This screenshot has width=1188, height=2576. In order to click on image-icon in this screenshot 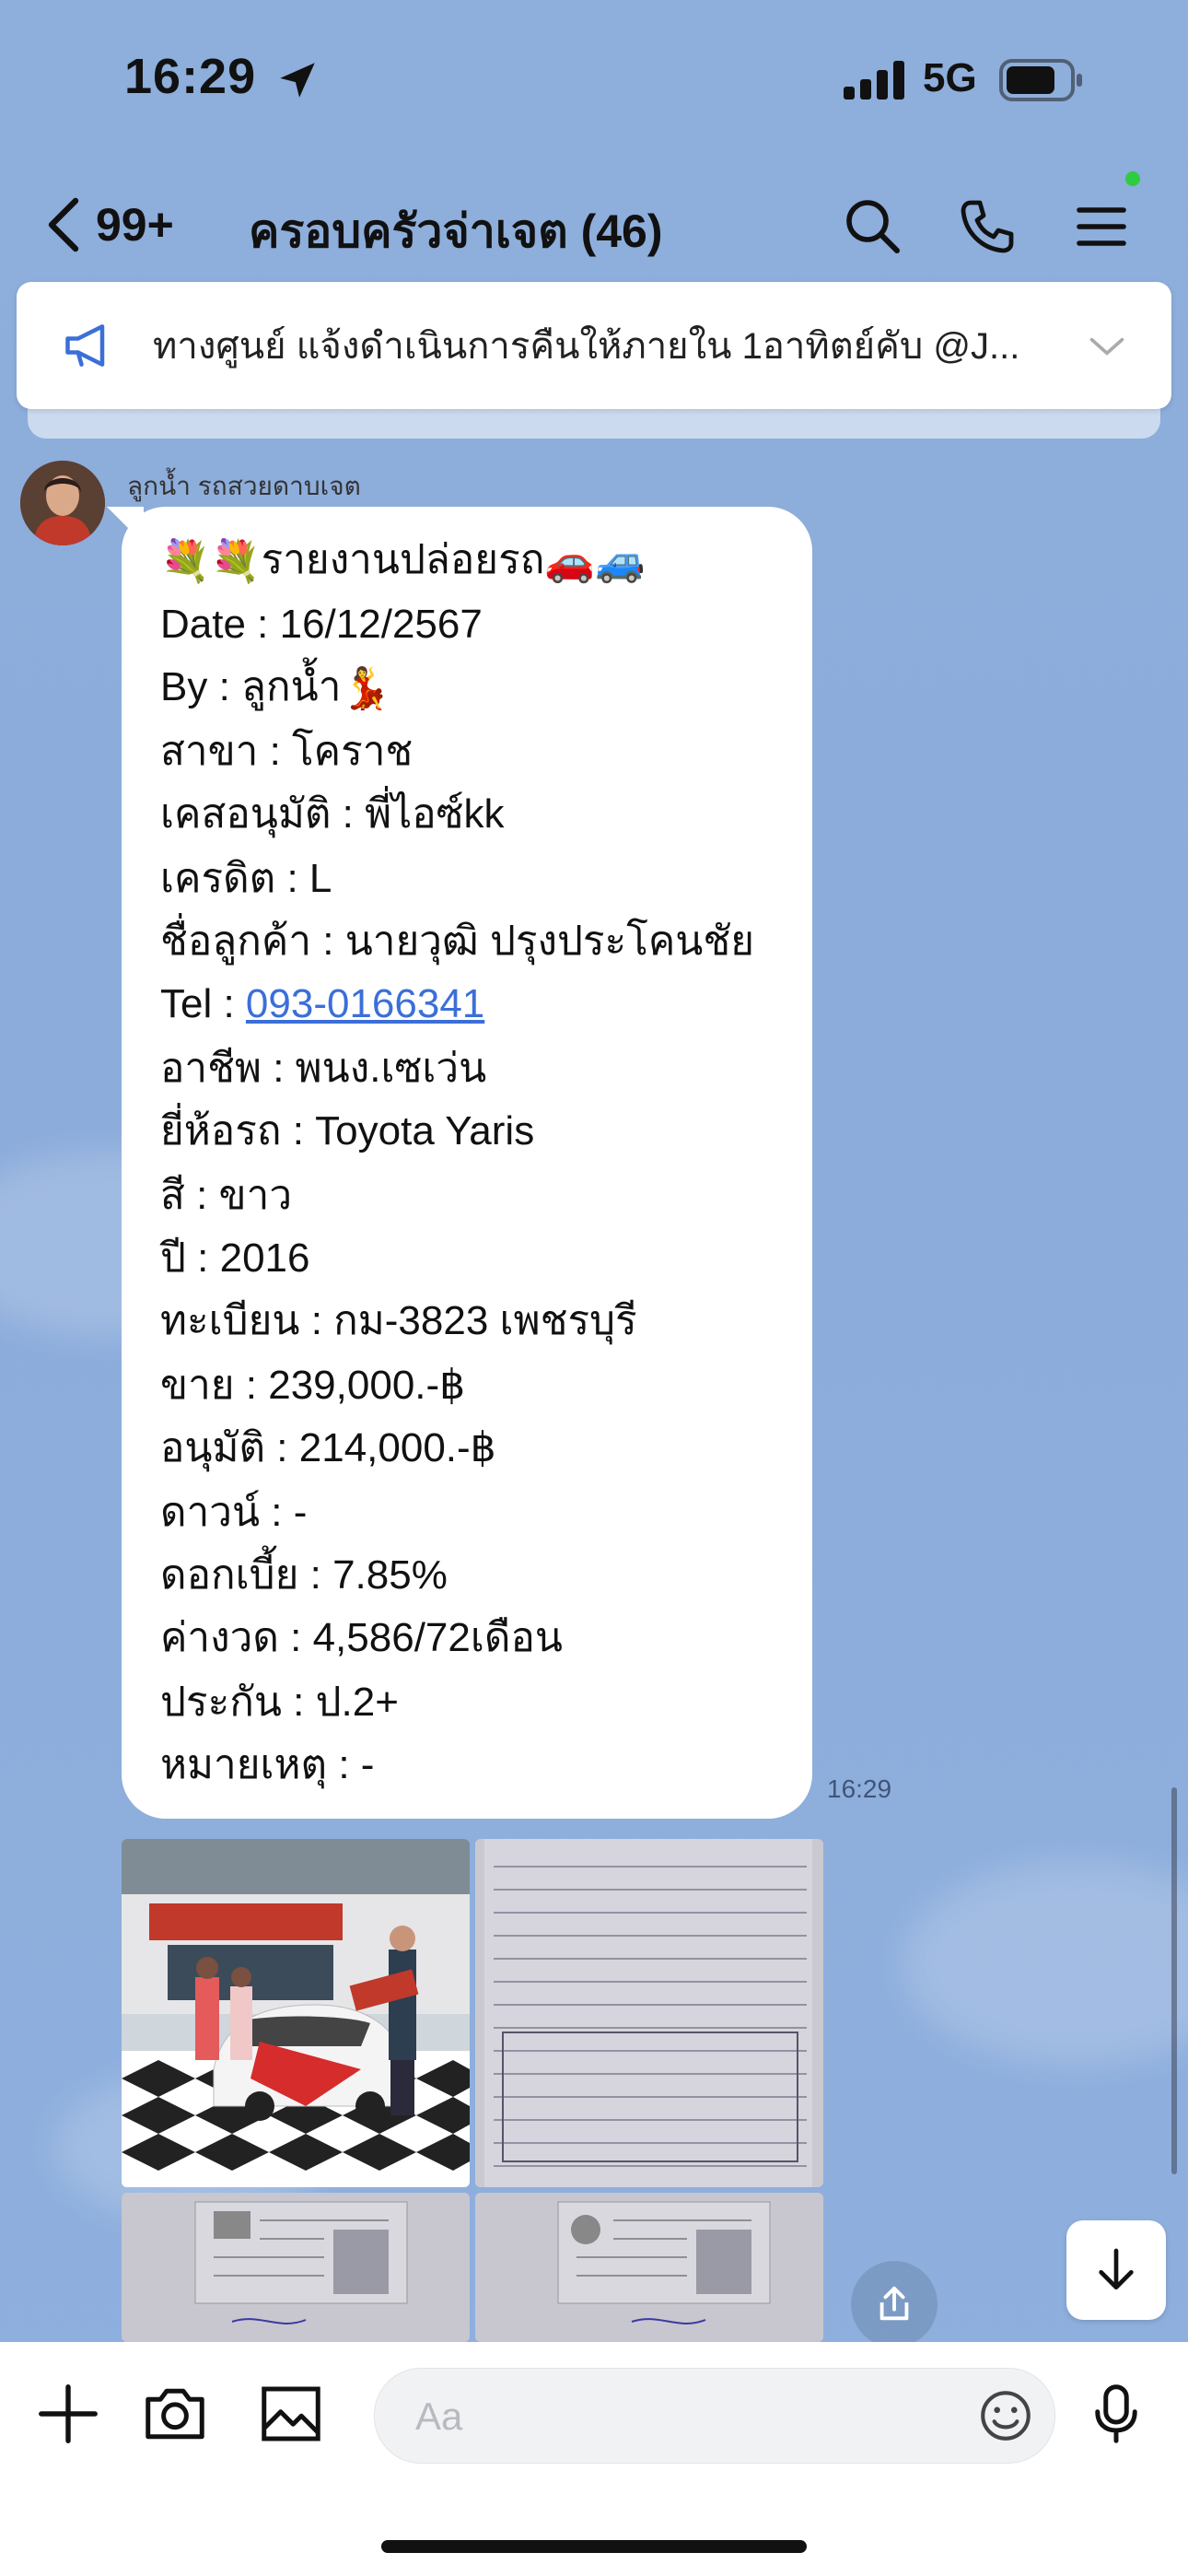, I will do `click(291, 2414)`.